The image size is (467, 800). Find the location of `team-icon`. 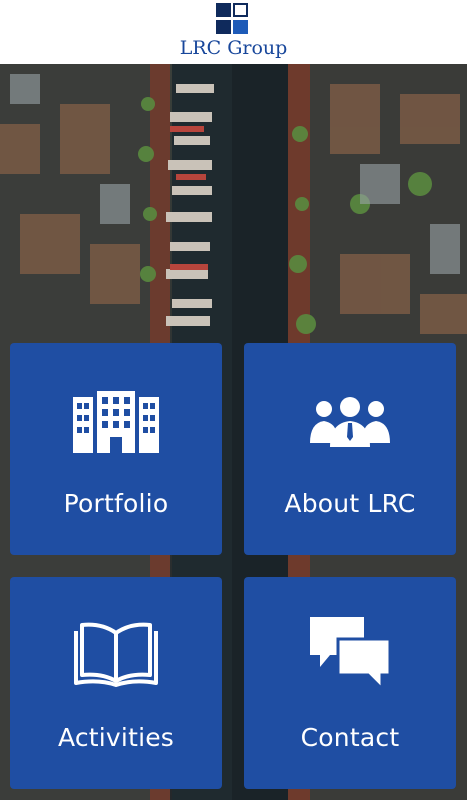

team-icon is located at coordinates (350, 422).